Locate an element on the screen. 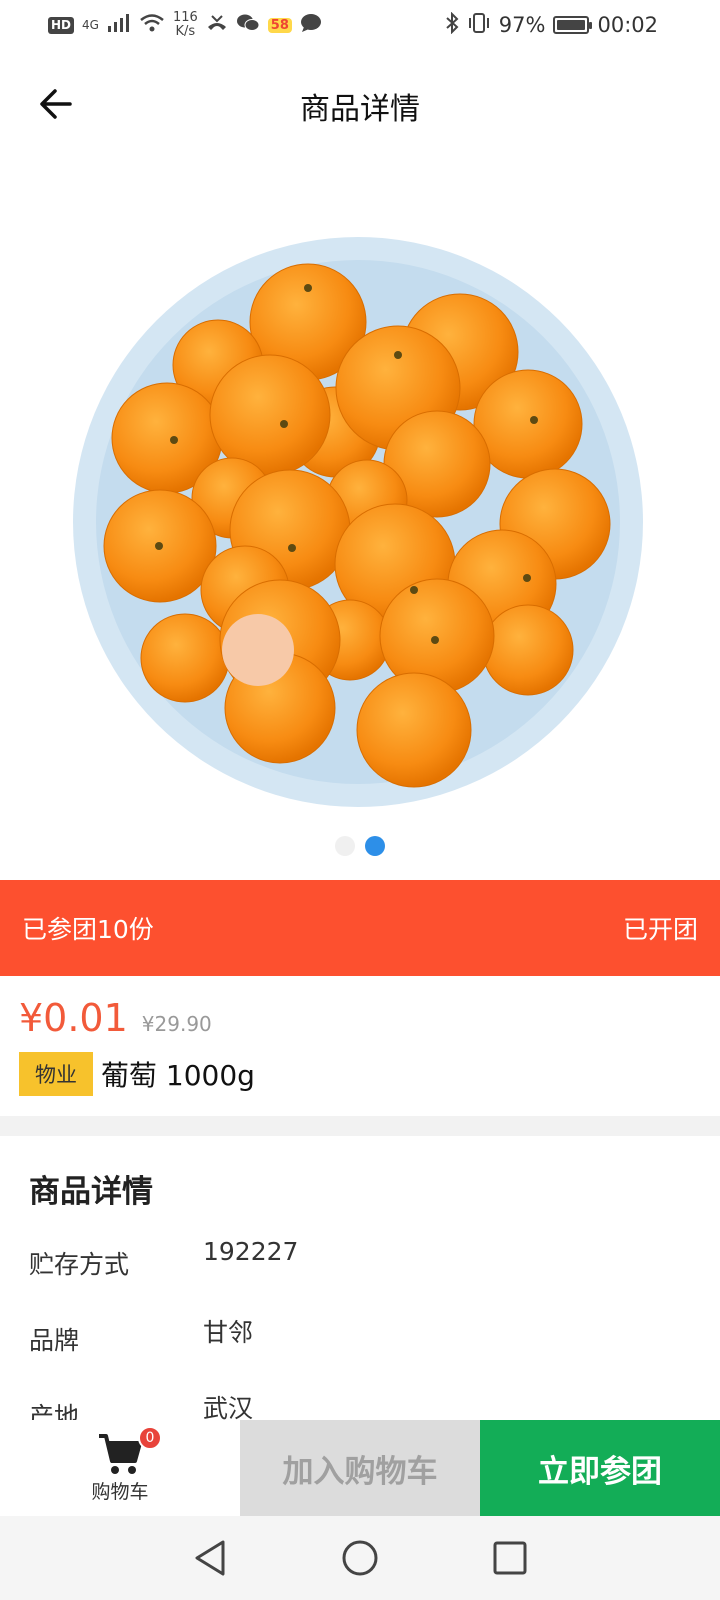 The image size is (720, 1600). app-bar: 商品详情 is located at coordinates (360, 105).